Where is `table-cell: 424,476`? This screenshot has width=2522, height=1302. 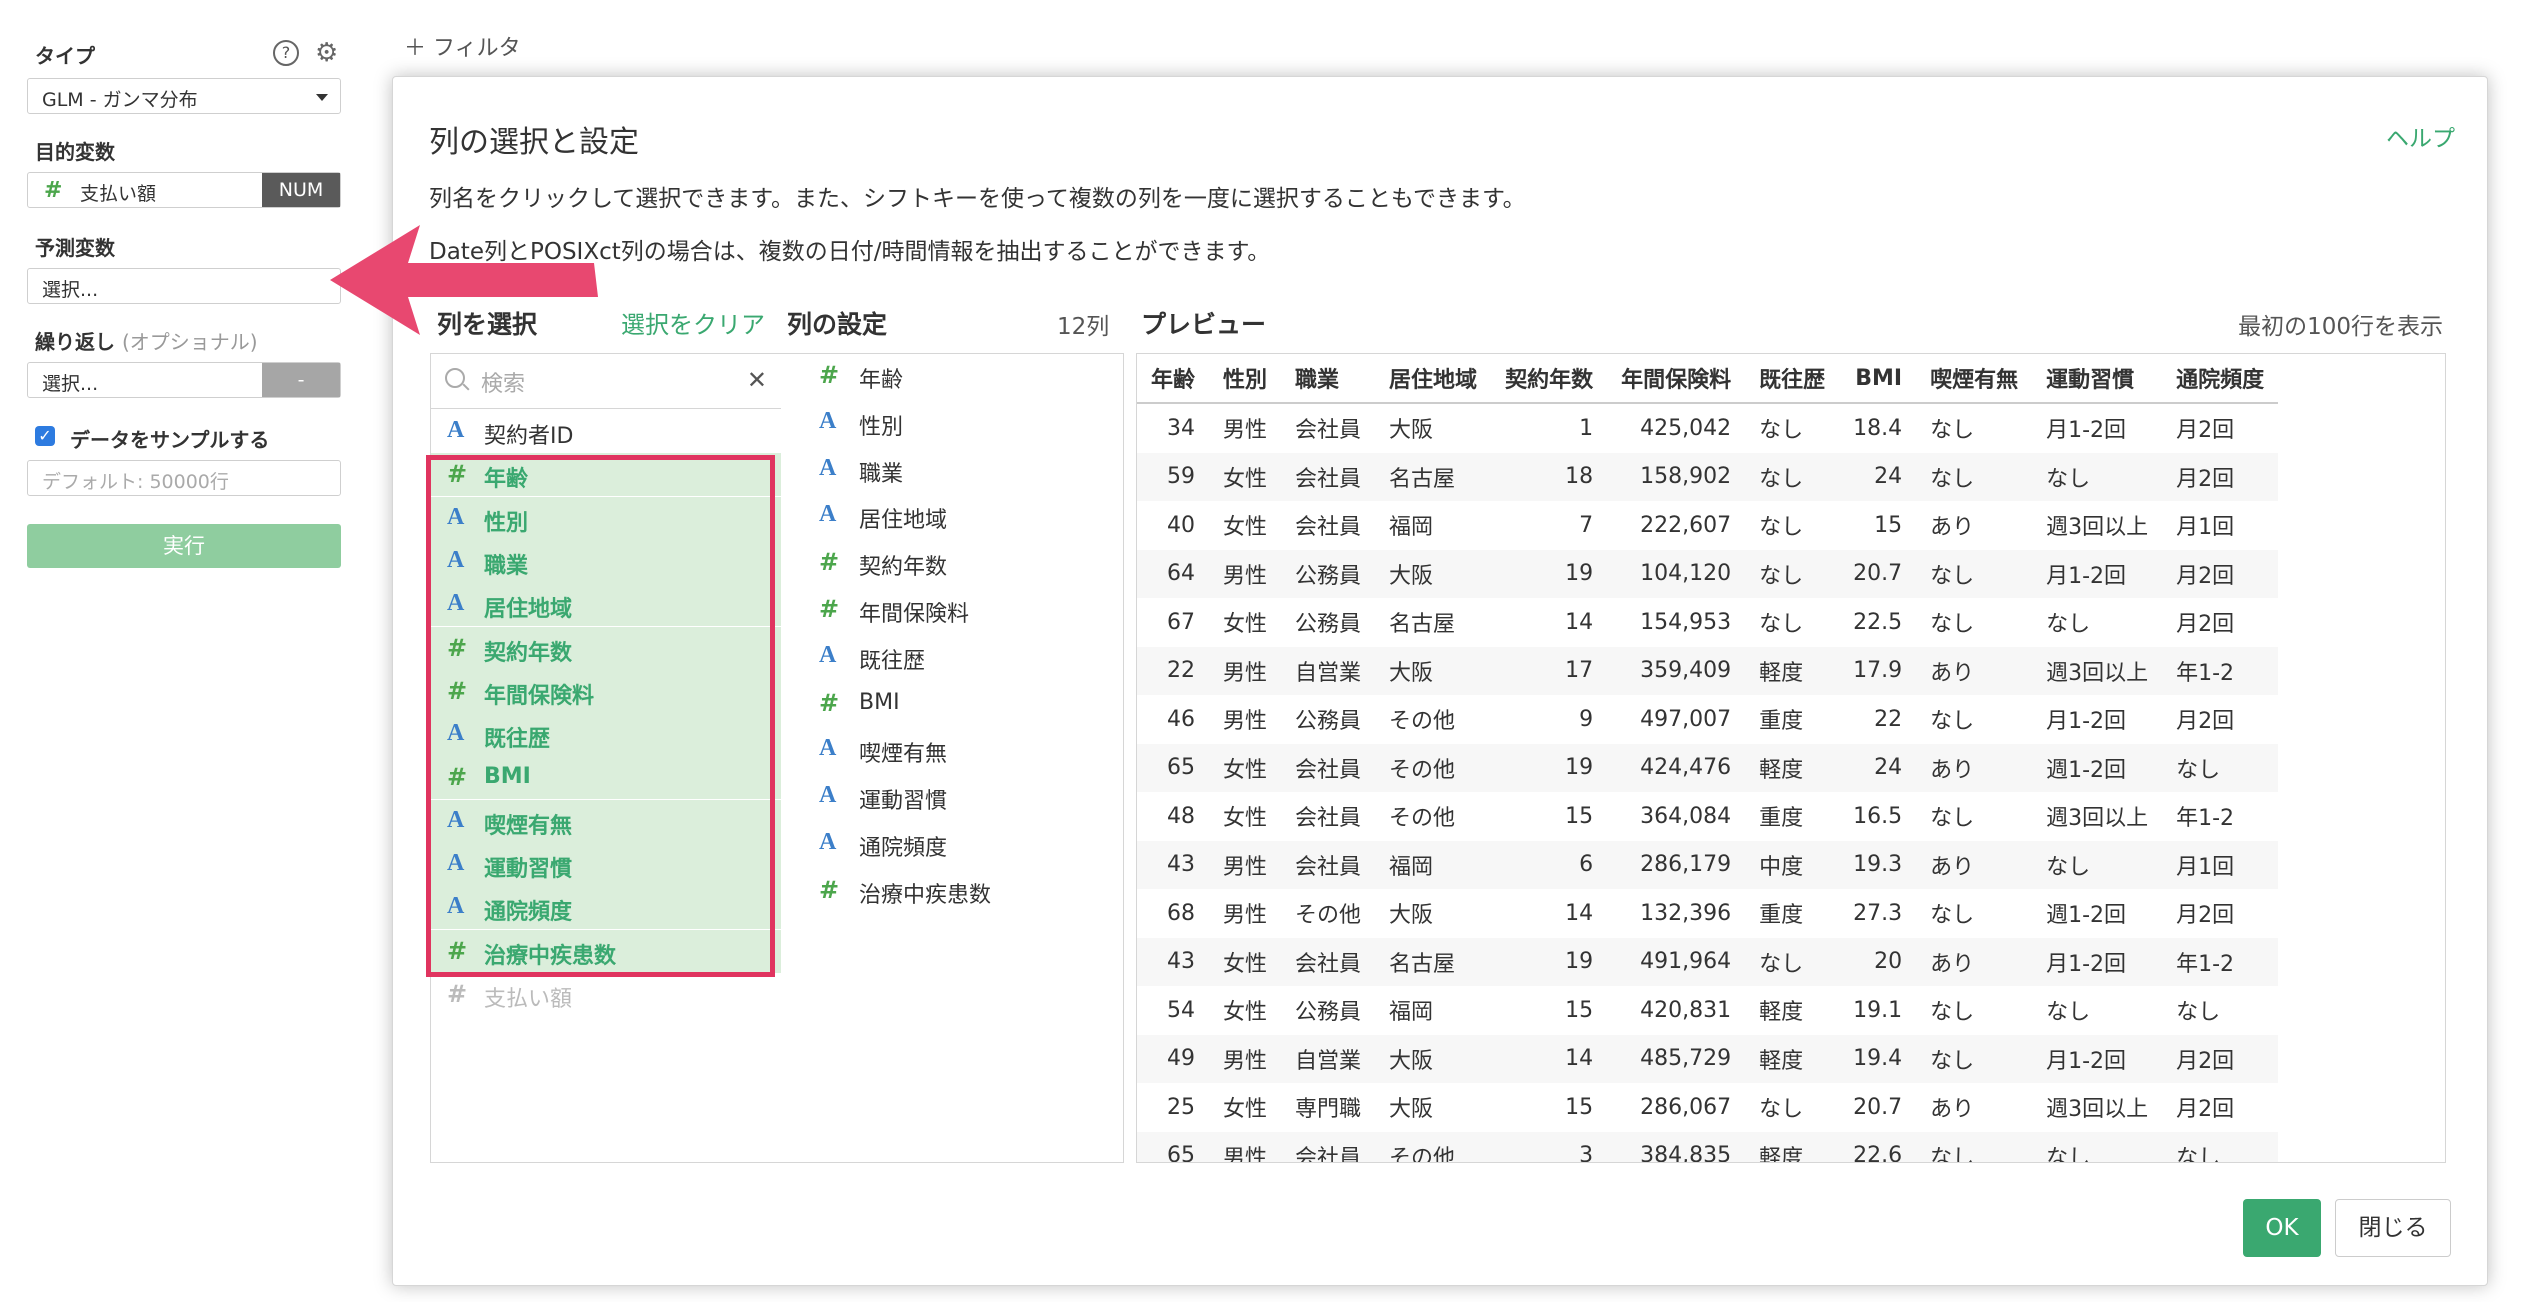
table-cell: 424,476 is located at coordinates (1676, 767).